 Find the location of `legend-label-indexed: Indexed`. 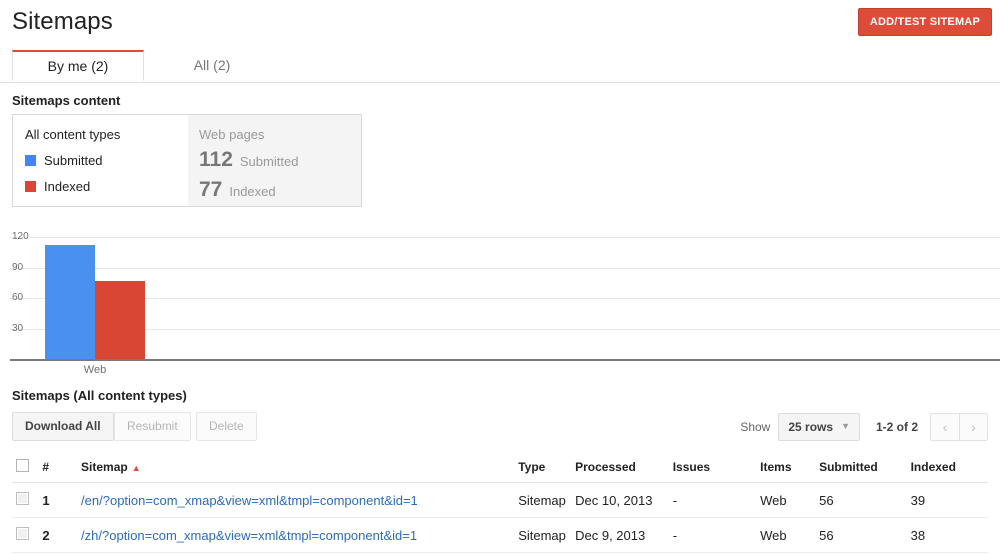

legend-label-indexed: Indexed is located at coordinates (67, 186).